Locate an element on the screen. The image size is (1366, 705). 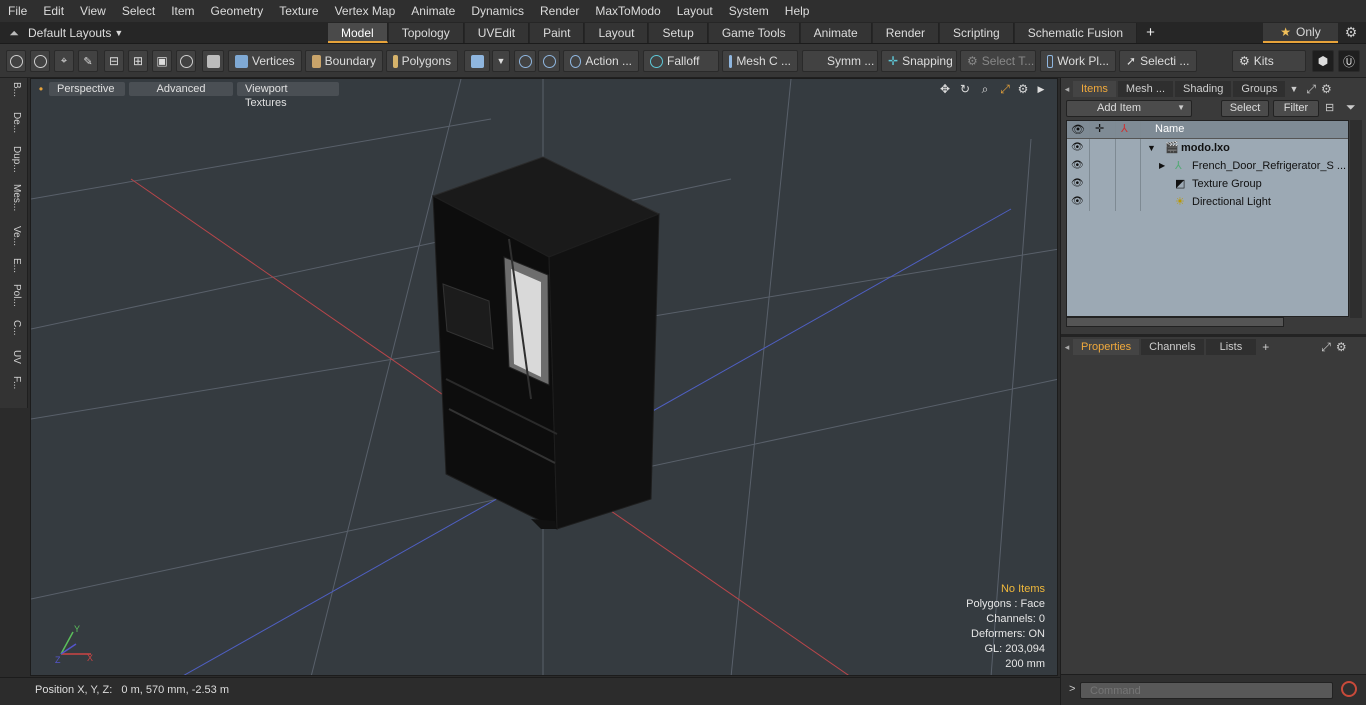
expand-right-icon: ▶ is located at coordinates (1041, 89).